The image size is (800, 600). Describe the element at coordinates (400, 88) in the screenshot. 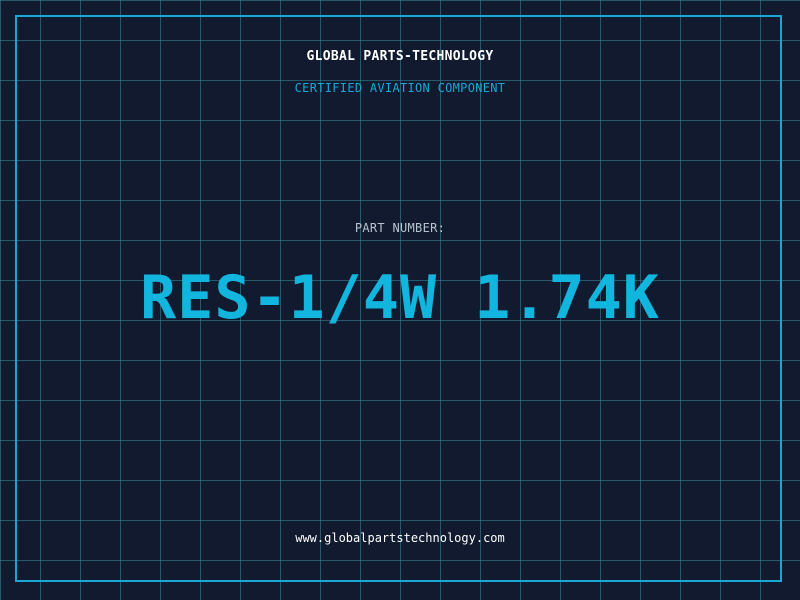

I see `certification-subtitle: CERTIFIED AVIATION COMPONENT` at that location.